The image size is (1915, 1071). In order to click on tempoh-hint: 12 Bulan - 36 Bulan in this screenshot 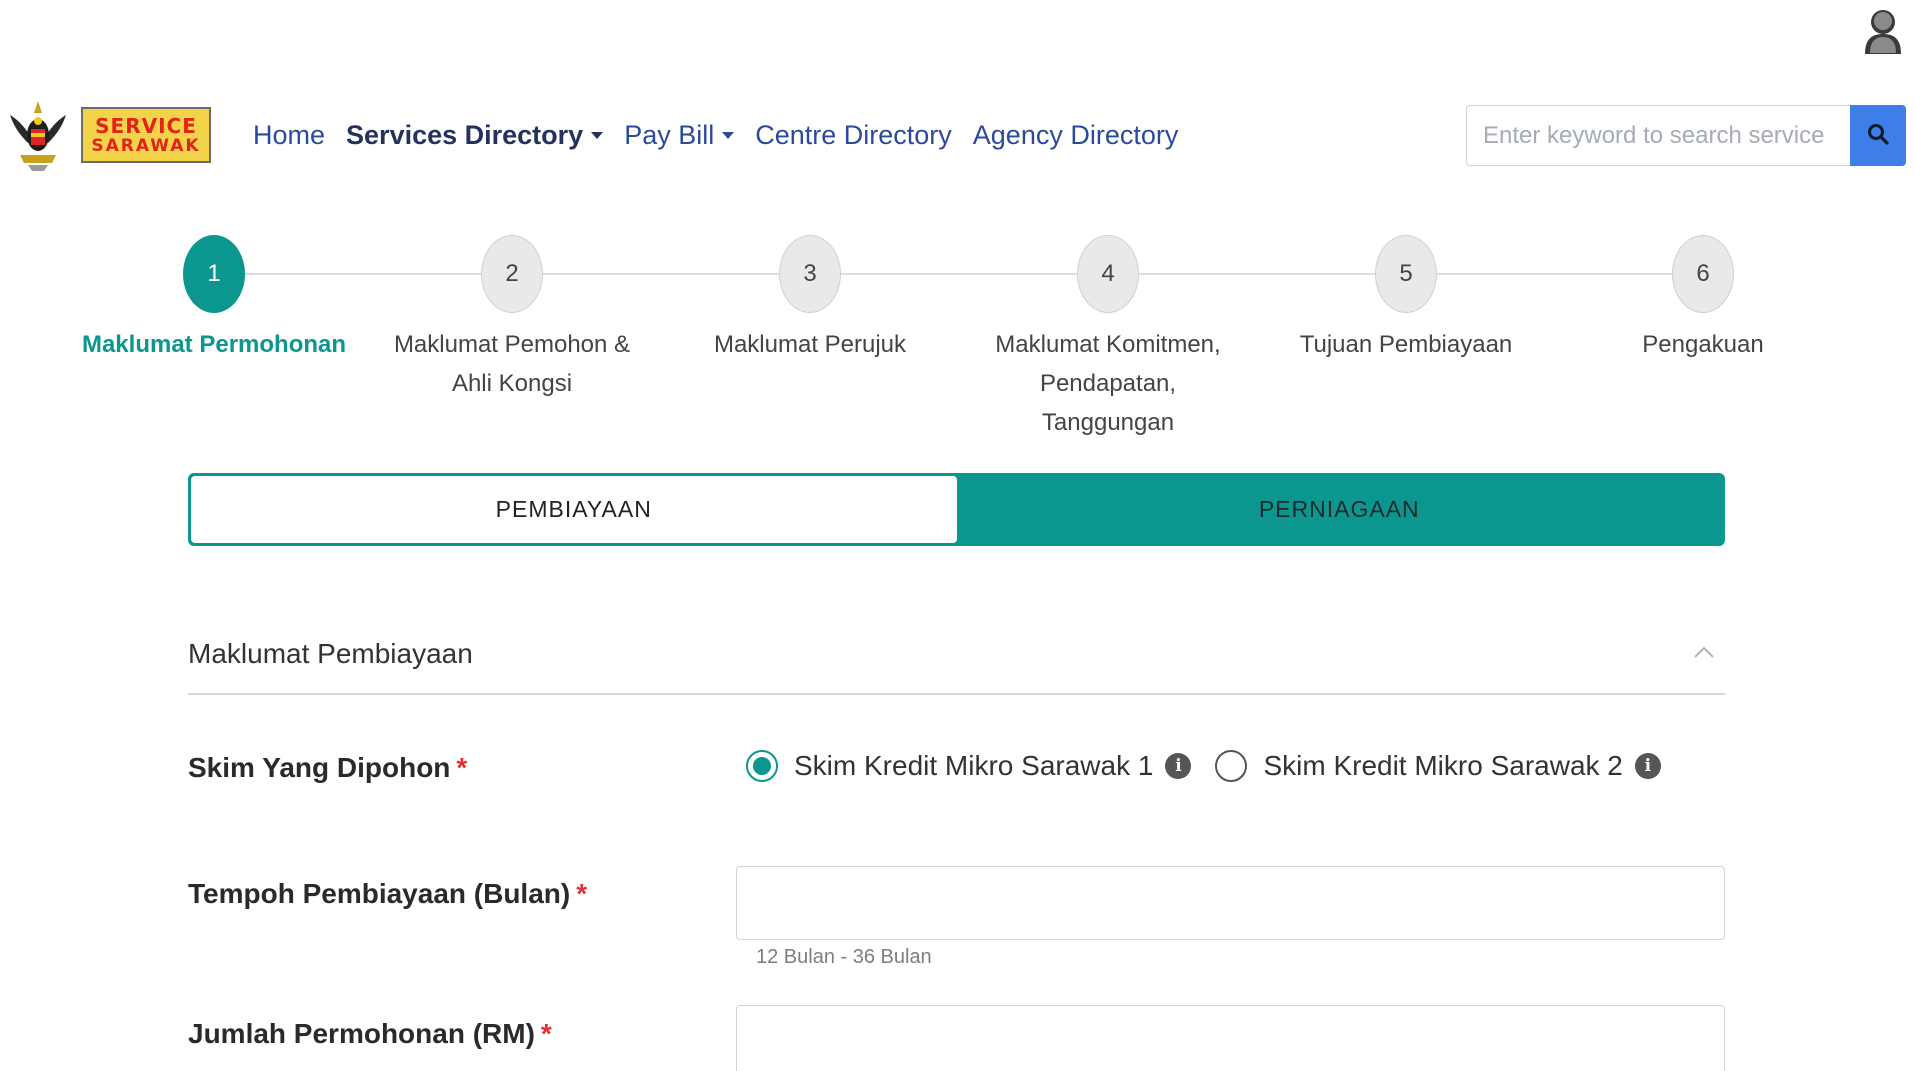, I will do `click(844, 957)`.